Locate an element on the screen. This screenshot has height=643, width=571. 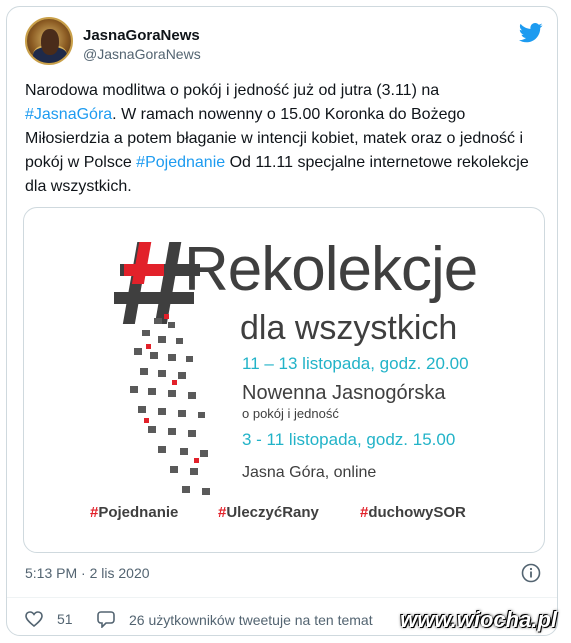
retweet-summary-button: 26 użytkowników tweetuje na ten temat is located at coordinates (235, 619).